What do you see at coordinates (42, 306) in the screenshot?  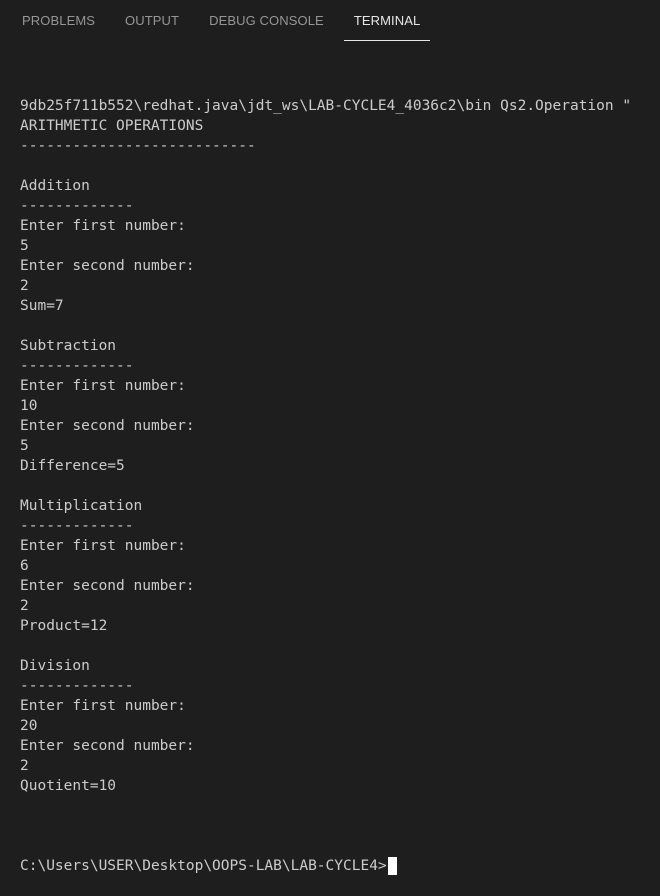 I see `terminal-line: Sum=7` at bounding box center [42, 306].